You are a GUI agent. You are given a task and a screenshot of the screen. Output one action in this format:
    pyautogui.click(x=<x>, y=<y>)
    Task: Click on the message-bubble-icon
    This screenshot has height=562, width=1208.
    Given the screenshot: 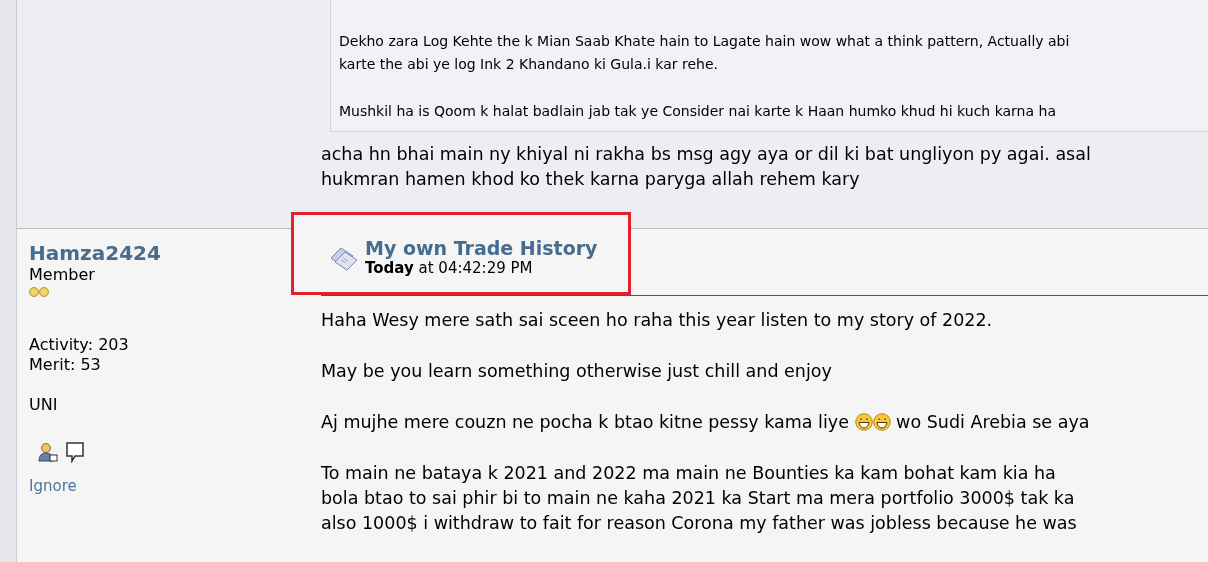 What is the action you would take?
    pyautogui.click(x=75, y=452)
    